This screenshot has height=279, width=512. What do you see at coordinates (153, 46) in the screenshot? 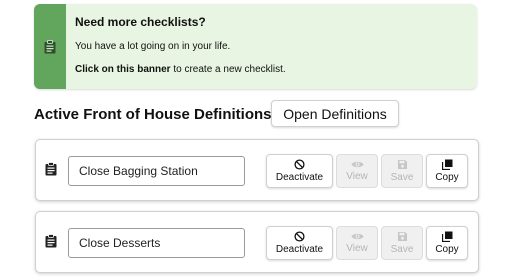
I see `banner-message: You have a lot going on in your life.` at bounding box center [153, 46].